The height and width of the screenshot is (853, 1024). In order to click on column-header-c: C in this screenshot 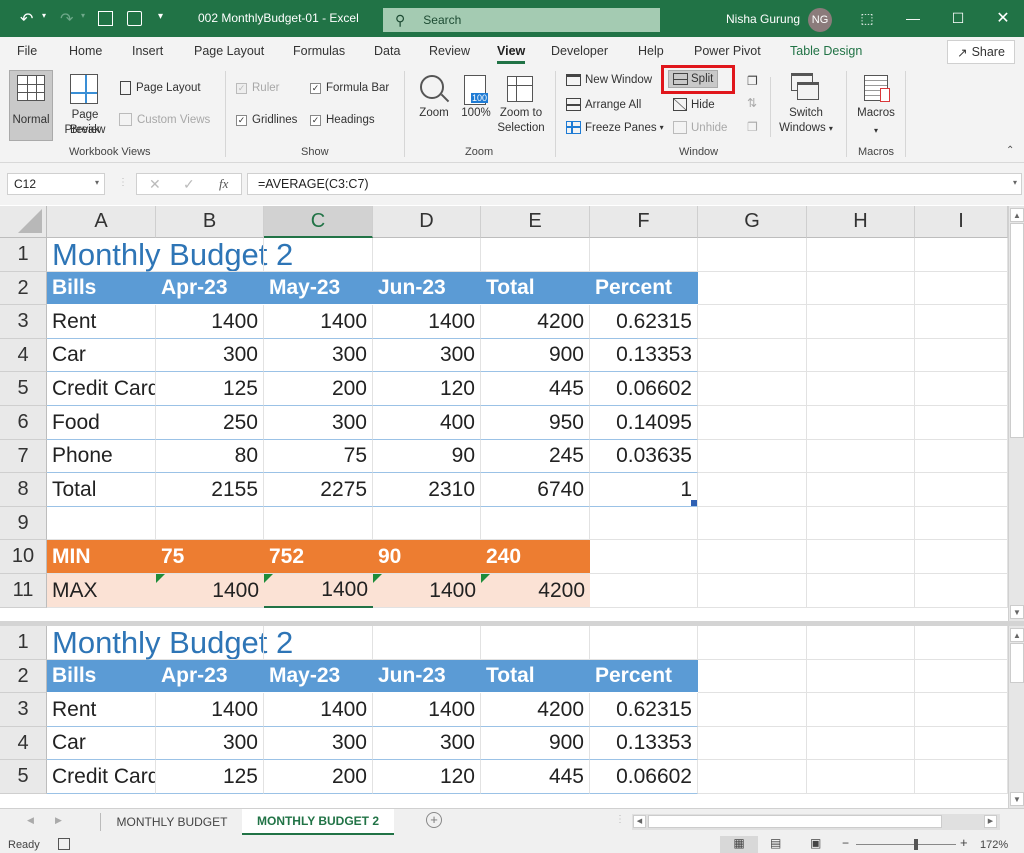, I will do `click(318, 222)`.